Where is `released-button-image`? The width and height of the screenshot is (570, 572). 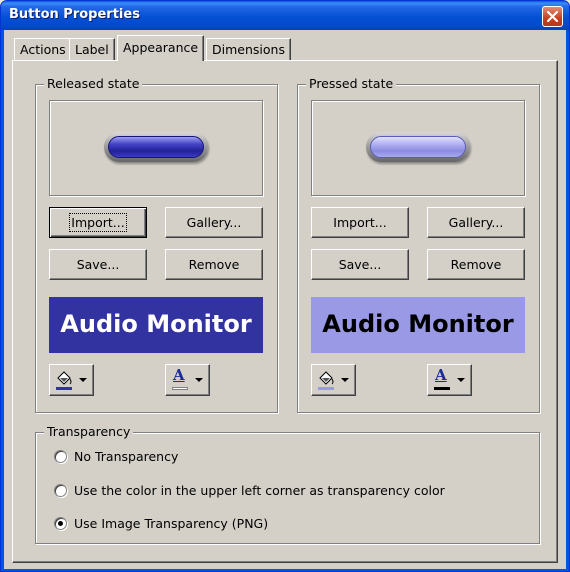 released-button-image is located at coordinates (156, 147).